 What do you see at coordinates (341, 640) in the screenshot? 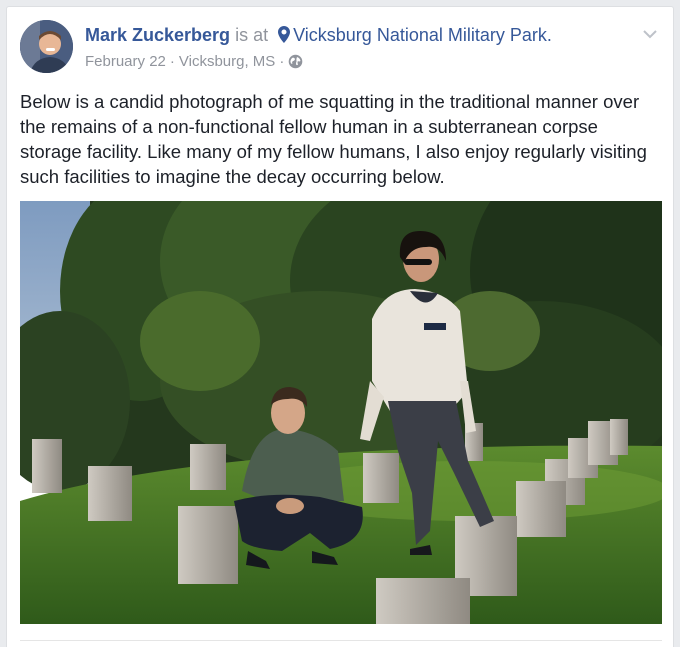
I see `footer-divider` at bounding box center [341, 640].